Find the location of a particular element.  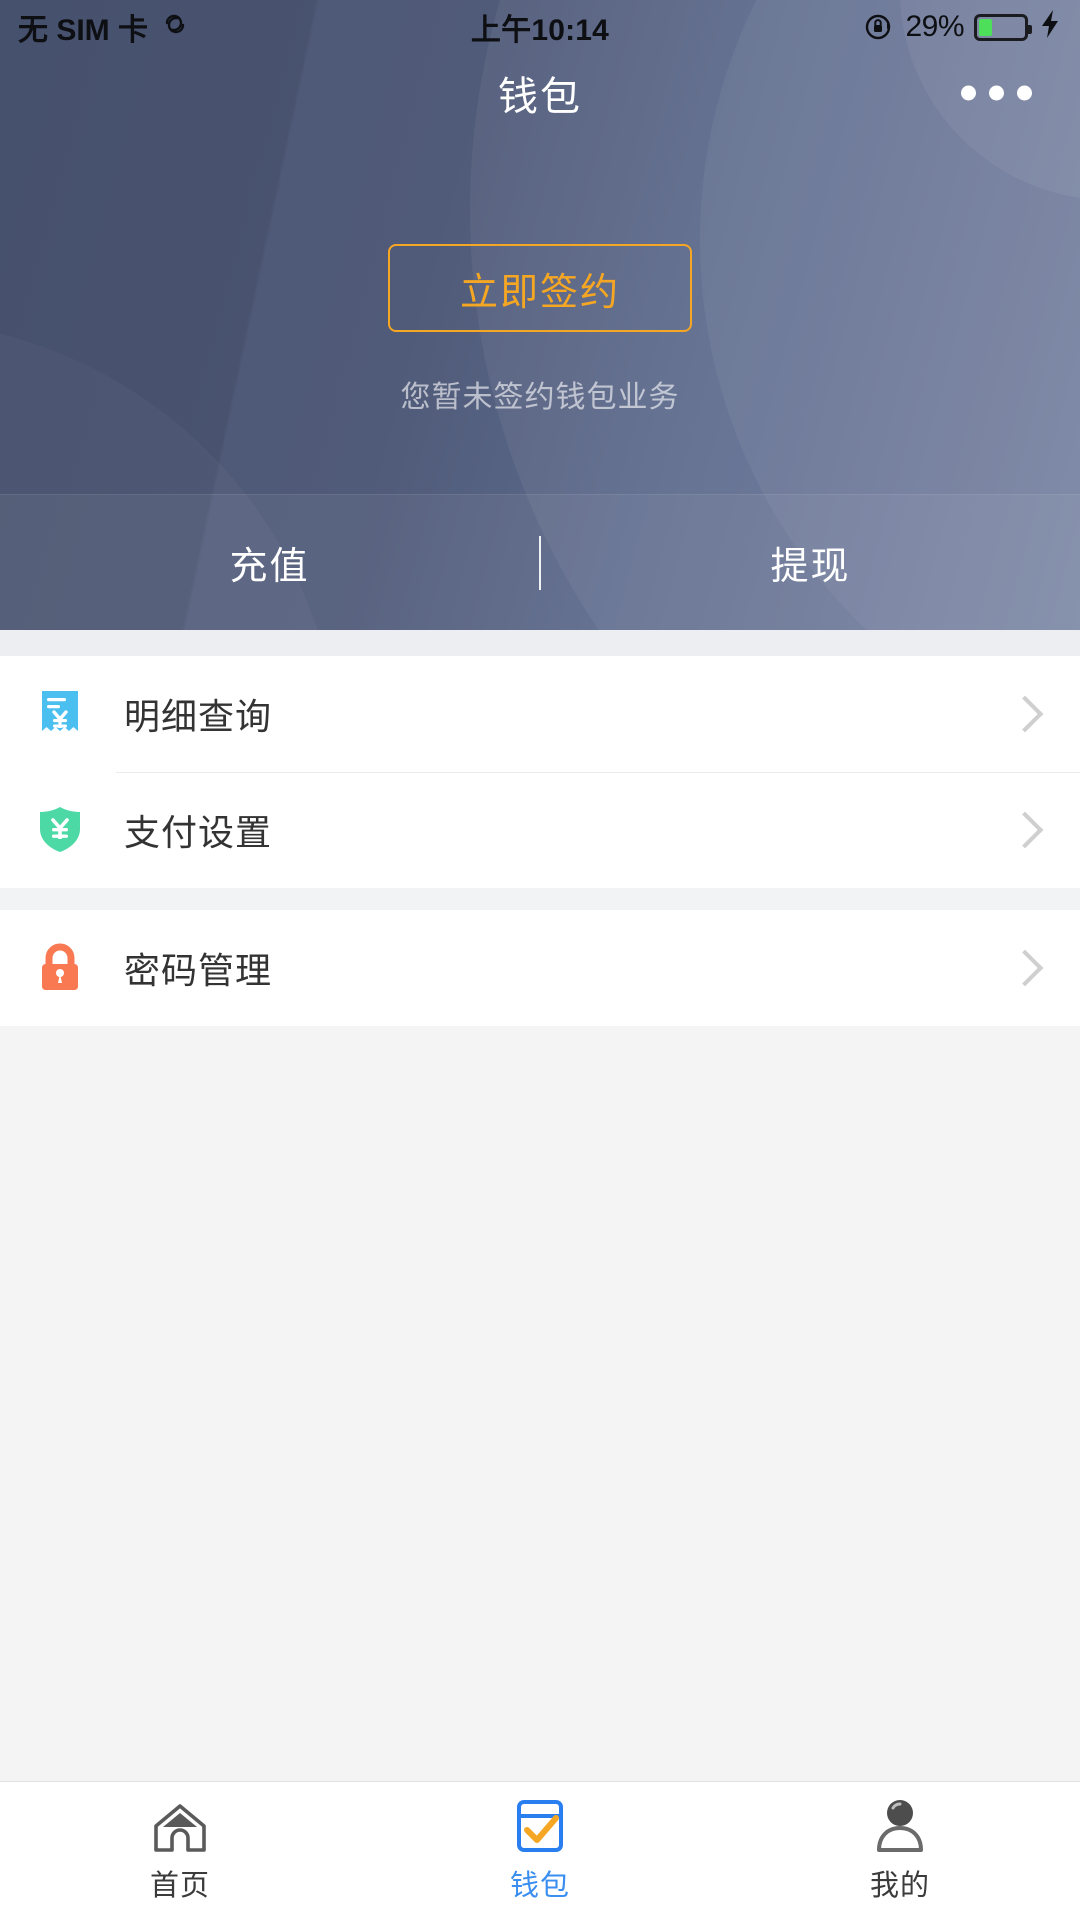

lock-icon is located at coordinates (60, 968).